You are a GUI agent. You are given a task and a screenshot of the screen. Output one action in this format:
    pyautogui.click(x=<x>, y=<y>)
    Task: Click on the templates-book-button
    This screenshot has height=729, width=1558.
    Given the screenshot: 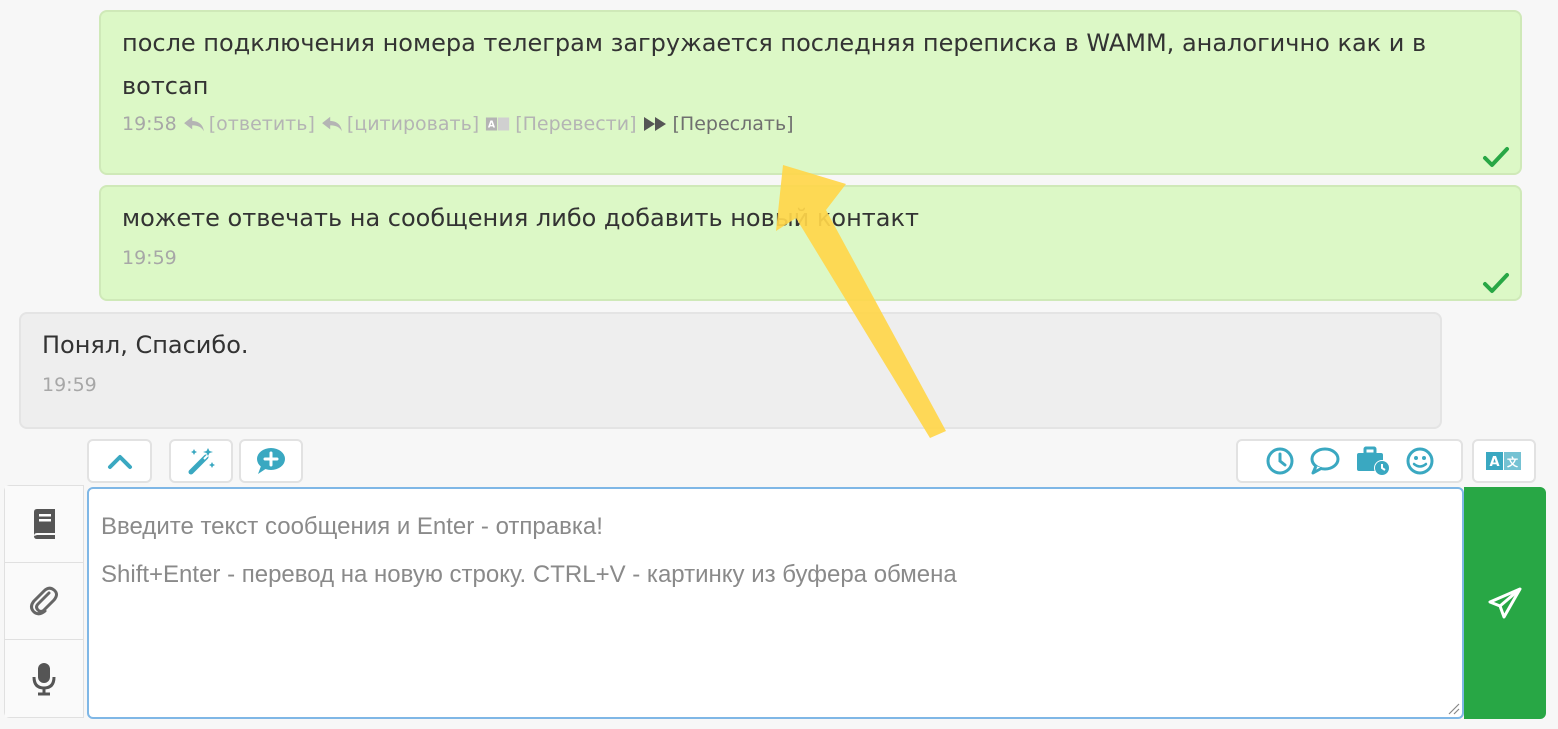 What is the action you would take?
    pyautogui.click(x=44, y=524)
    